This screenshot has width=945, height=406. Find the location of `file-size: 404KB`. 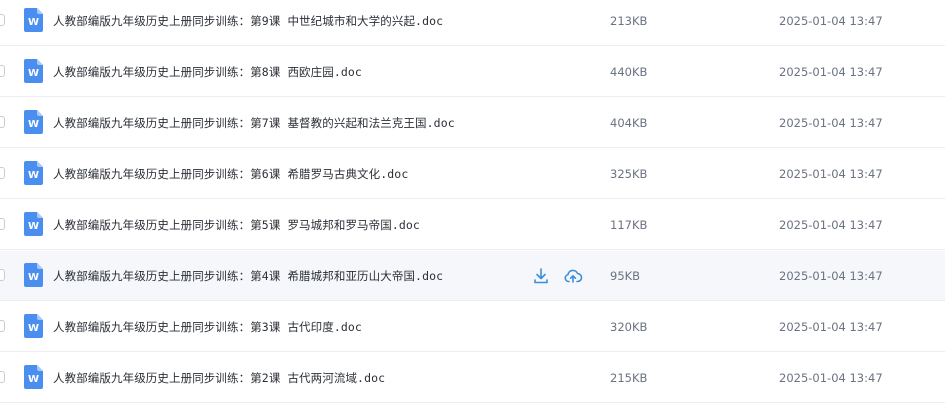

file-size: 404KB is located at coordinates (629, 123).